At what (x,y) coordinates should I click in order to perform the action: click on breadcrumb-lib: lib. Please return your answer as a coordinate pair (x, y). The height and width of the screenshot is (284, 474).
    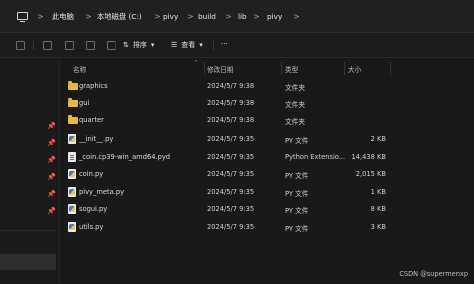
    Looking at the image, I should click on (242, 16).